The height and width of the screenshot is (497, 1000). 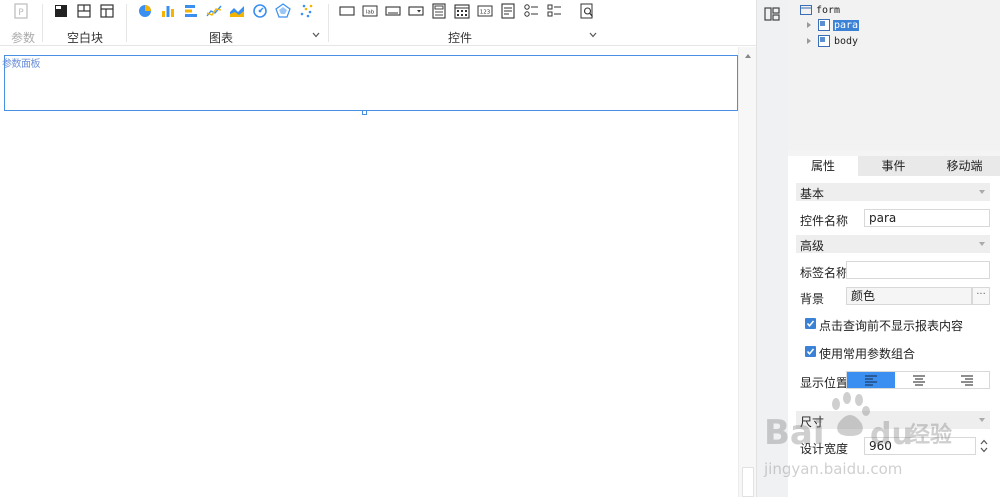 I want to click on blank-block-group-label: 空白块, so click(x=85, y=38).